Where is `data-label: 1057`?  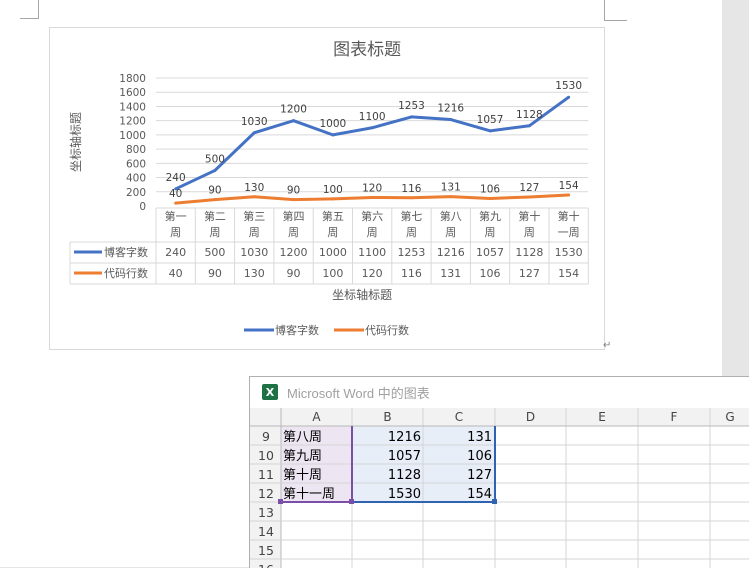 data-label: 1057 is located at coordinates (490, 120).